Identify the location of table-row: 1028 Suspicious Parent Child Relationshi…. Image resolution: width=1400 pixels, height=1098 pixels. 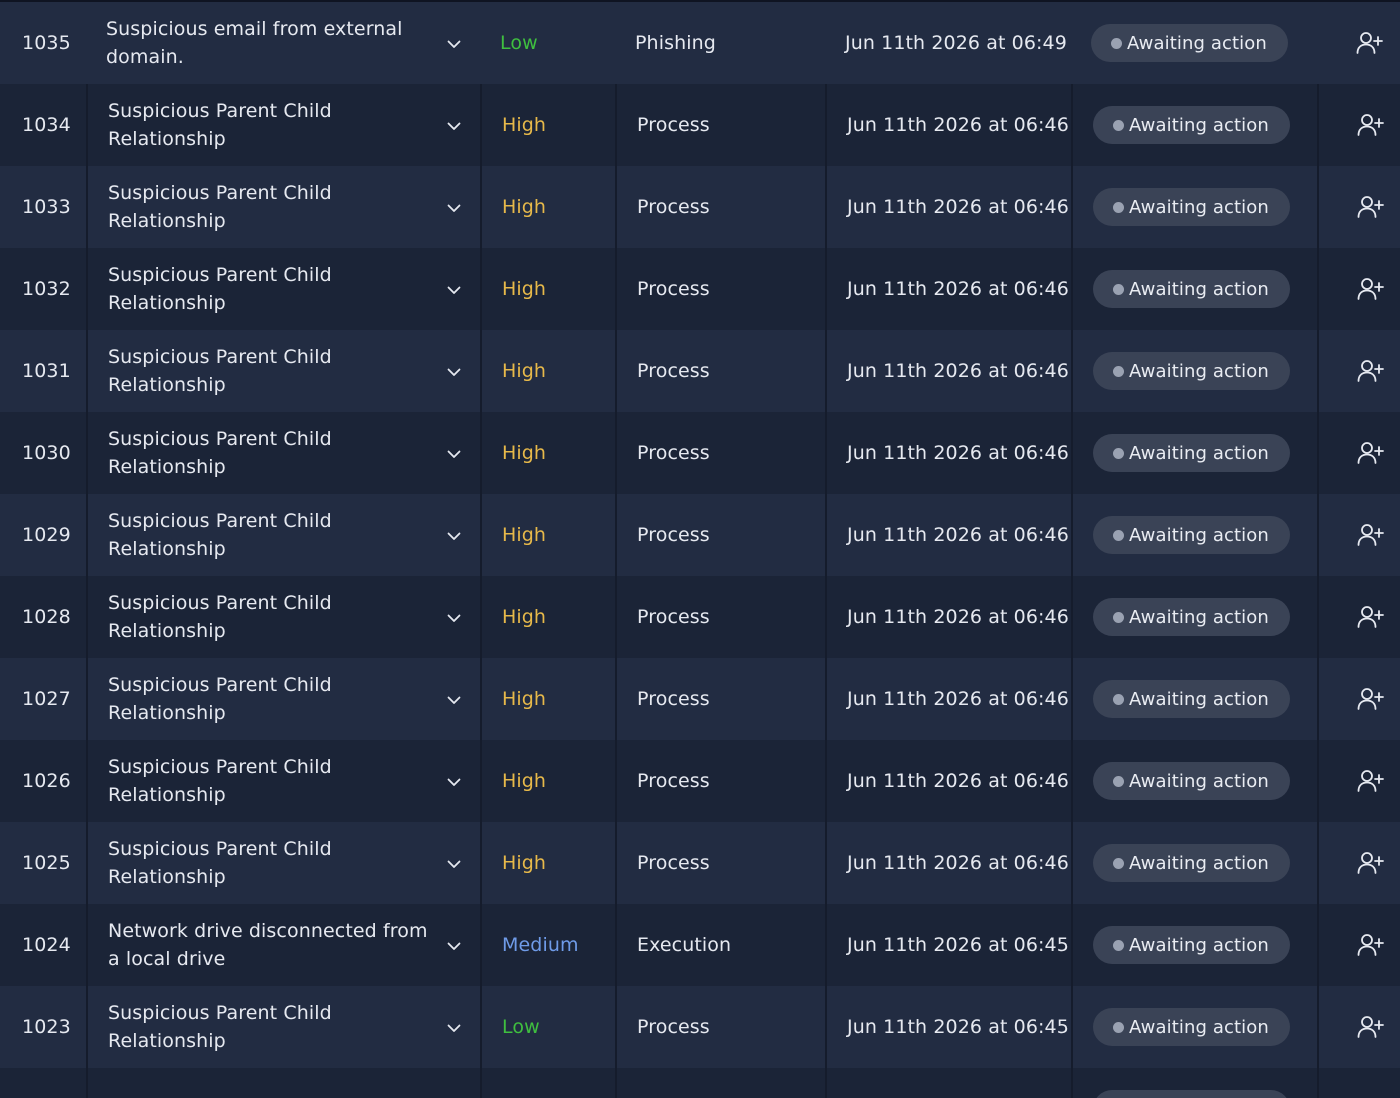
(700, 617).